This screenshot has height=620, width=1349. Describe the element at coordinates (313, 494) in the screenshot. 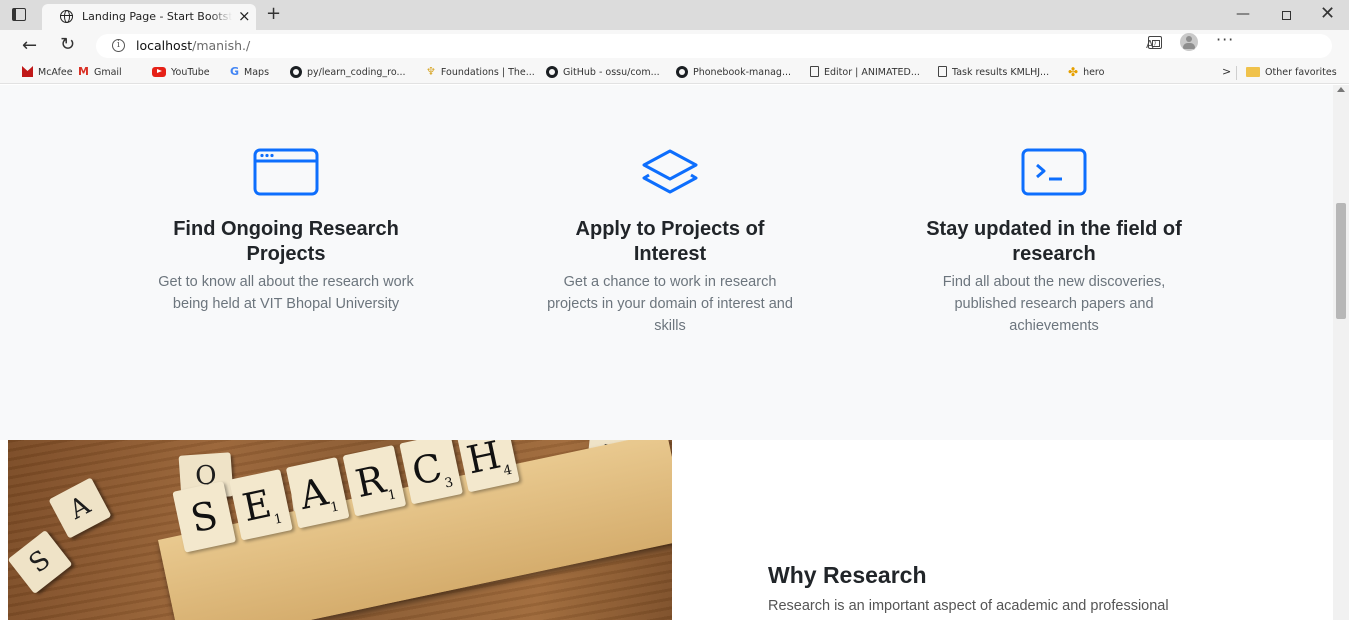

I see `rack-letter: A` at that location.